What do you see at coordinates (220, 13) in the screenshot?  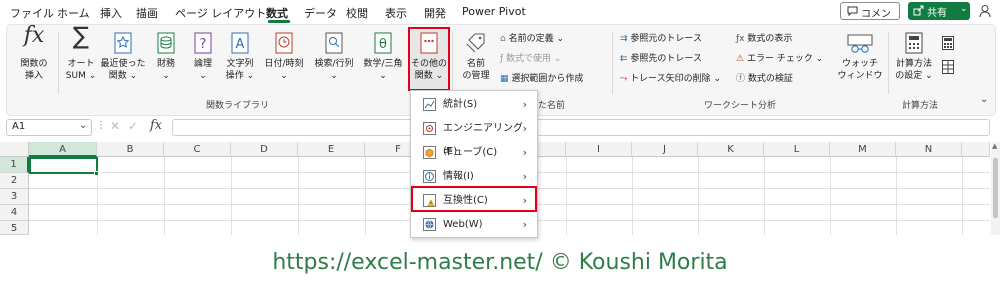 I see `tab-page-layout: ページ レイアウト` at bounding box center [220, 13].